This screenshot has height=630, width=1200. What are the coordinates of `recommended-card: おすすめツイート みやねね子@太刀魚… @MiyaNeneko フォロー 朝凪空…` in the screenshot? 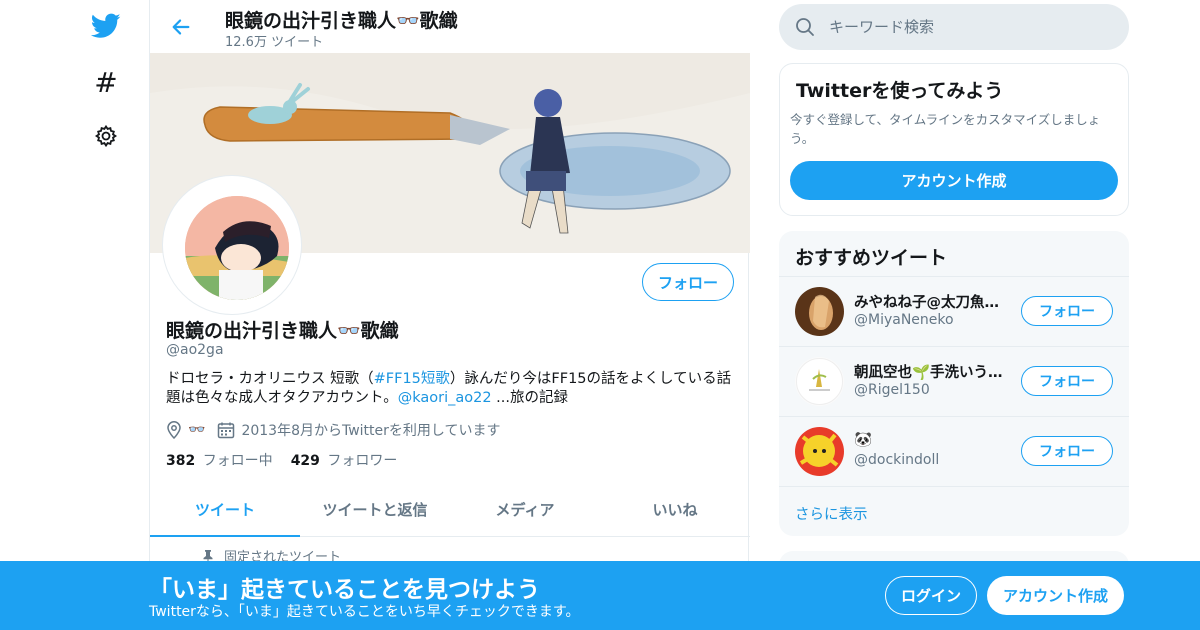 It's located at (954, 383).